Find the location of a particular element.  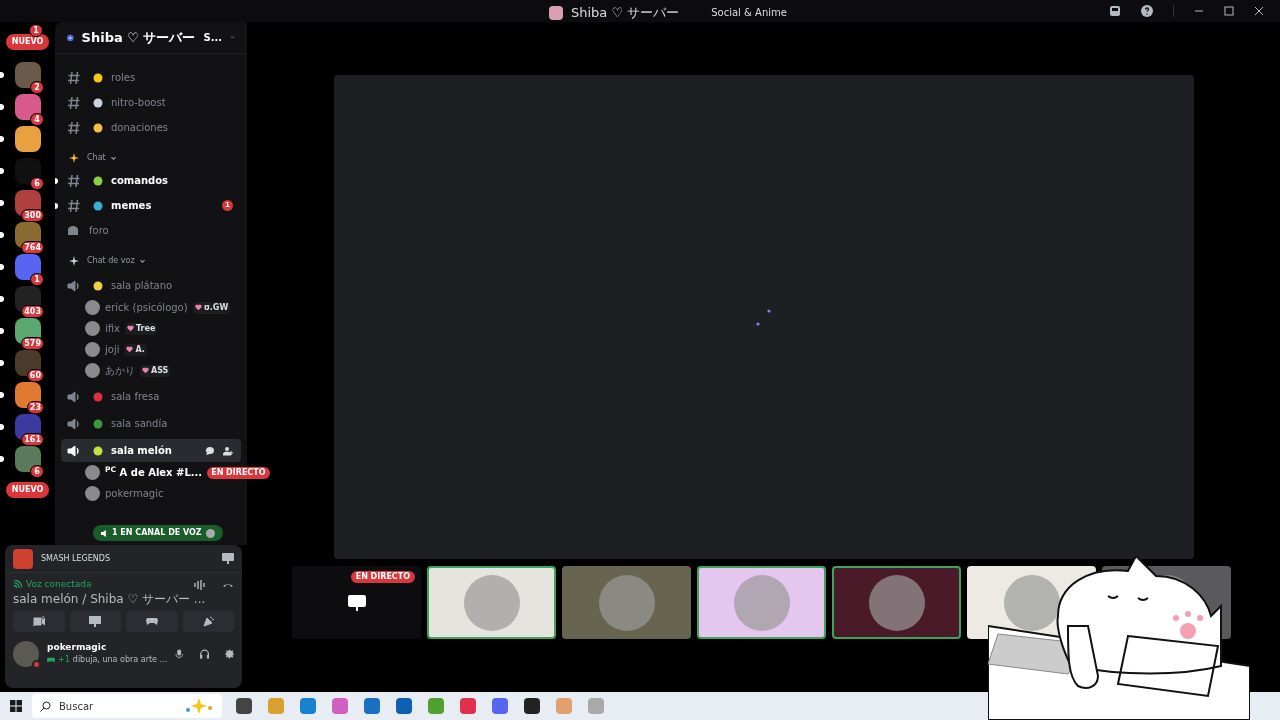

channel-item: sala sandía is located at coordinates (151, 423).